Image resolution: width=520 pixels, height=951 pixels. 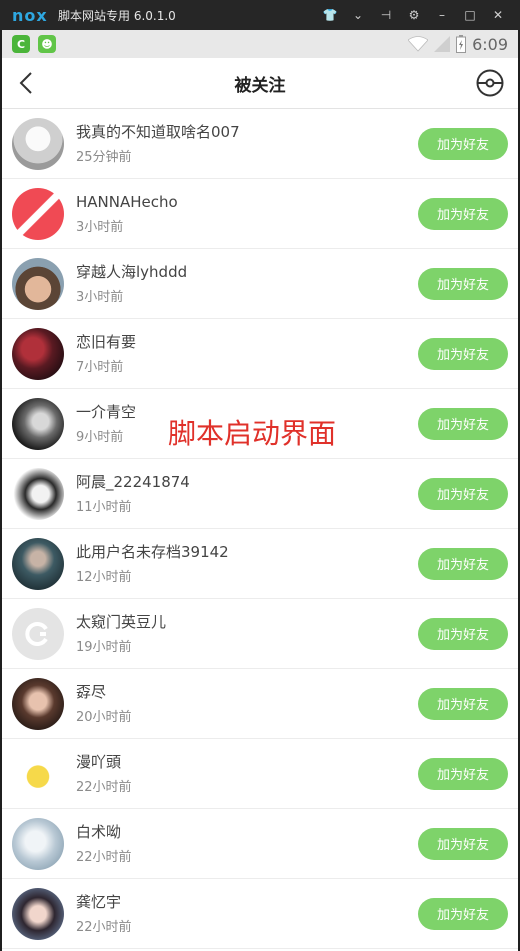 I want to click on user-name: HANNAHecho, so click(x=127, y=202).